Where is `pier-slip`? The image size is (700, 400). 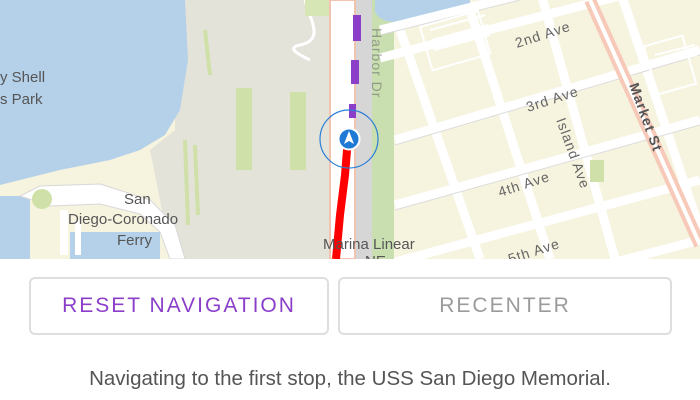 pier-slip is located at coordinates (64, 232).